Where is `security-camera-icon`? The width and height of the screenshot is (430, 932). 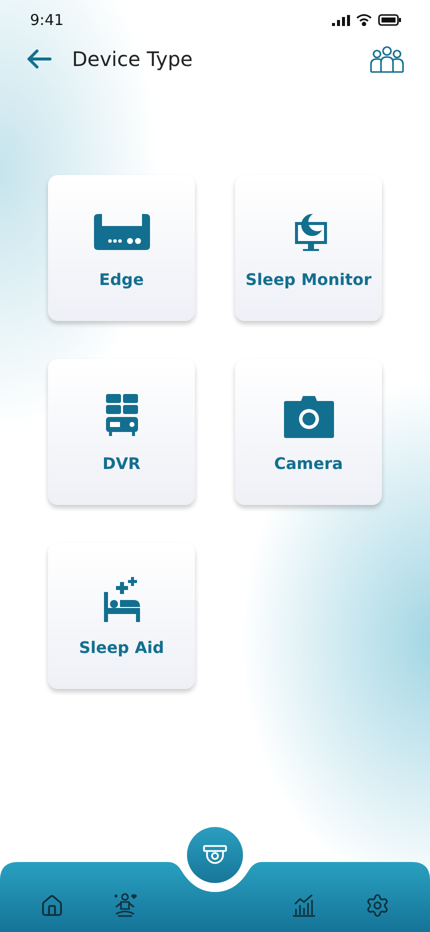
security-camera-icon is located at coordinates (215, 855).